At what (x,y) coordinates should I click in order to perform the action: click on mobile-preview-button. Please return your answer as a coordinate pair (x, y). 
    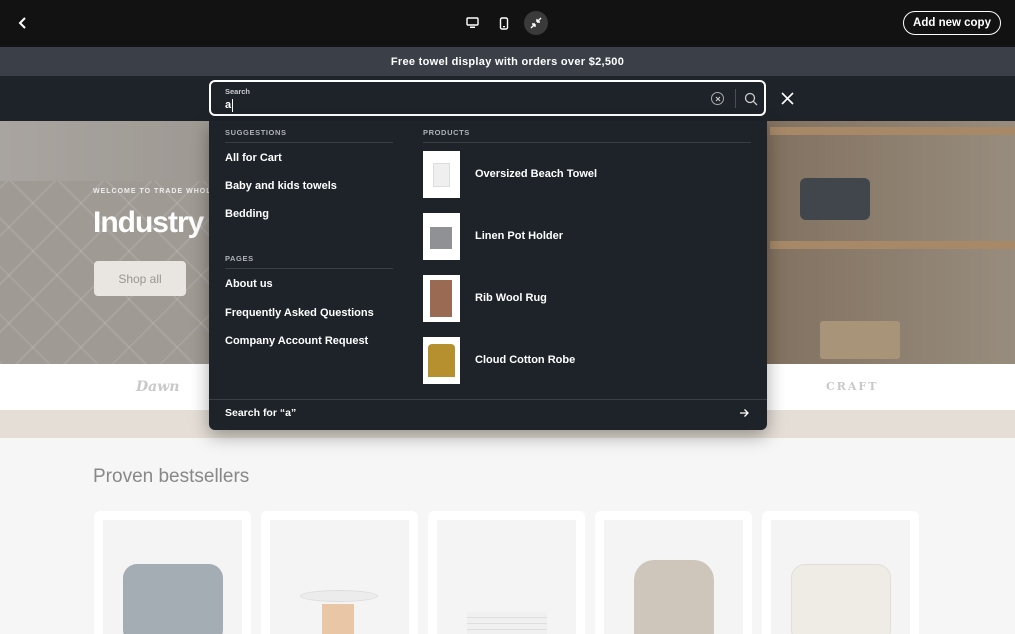
    Looking at the image, I should click on (504, 23).